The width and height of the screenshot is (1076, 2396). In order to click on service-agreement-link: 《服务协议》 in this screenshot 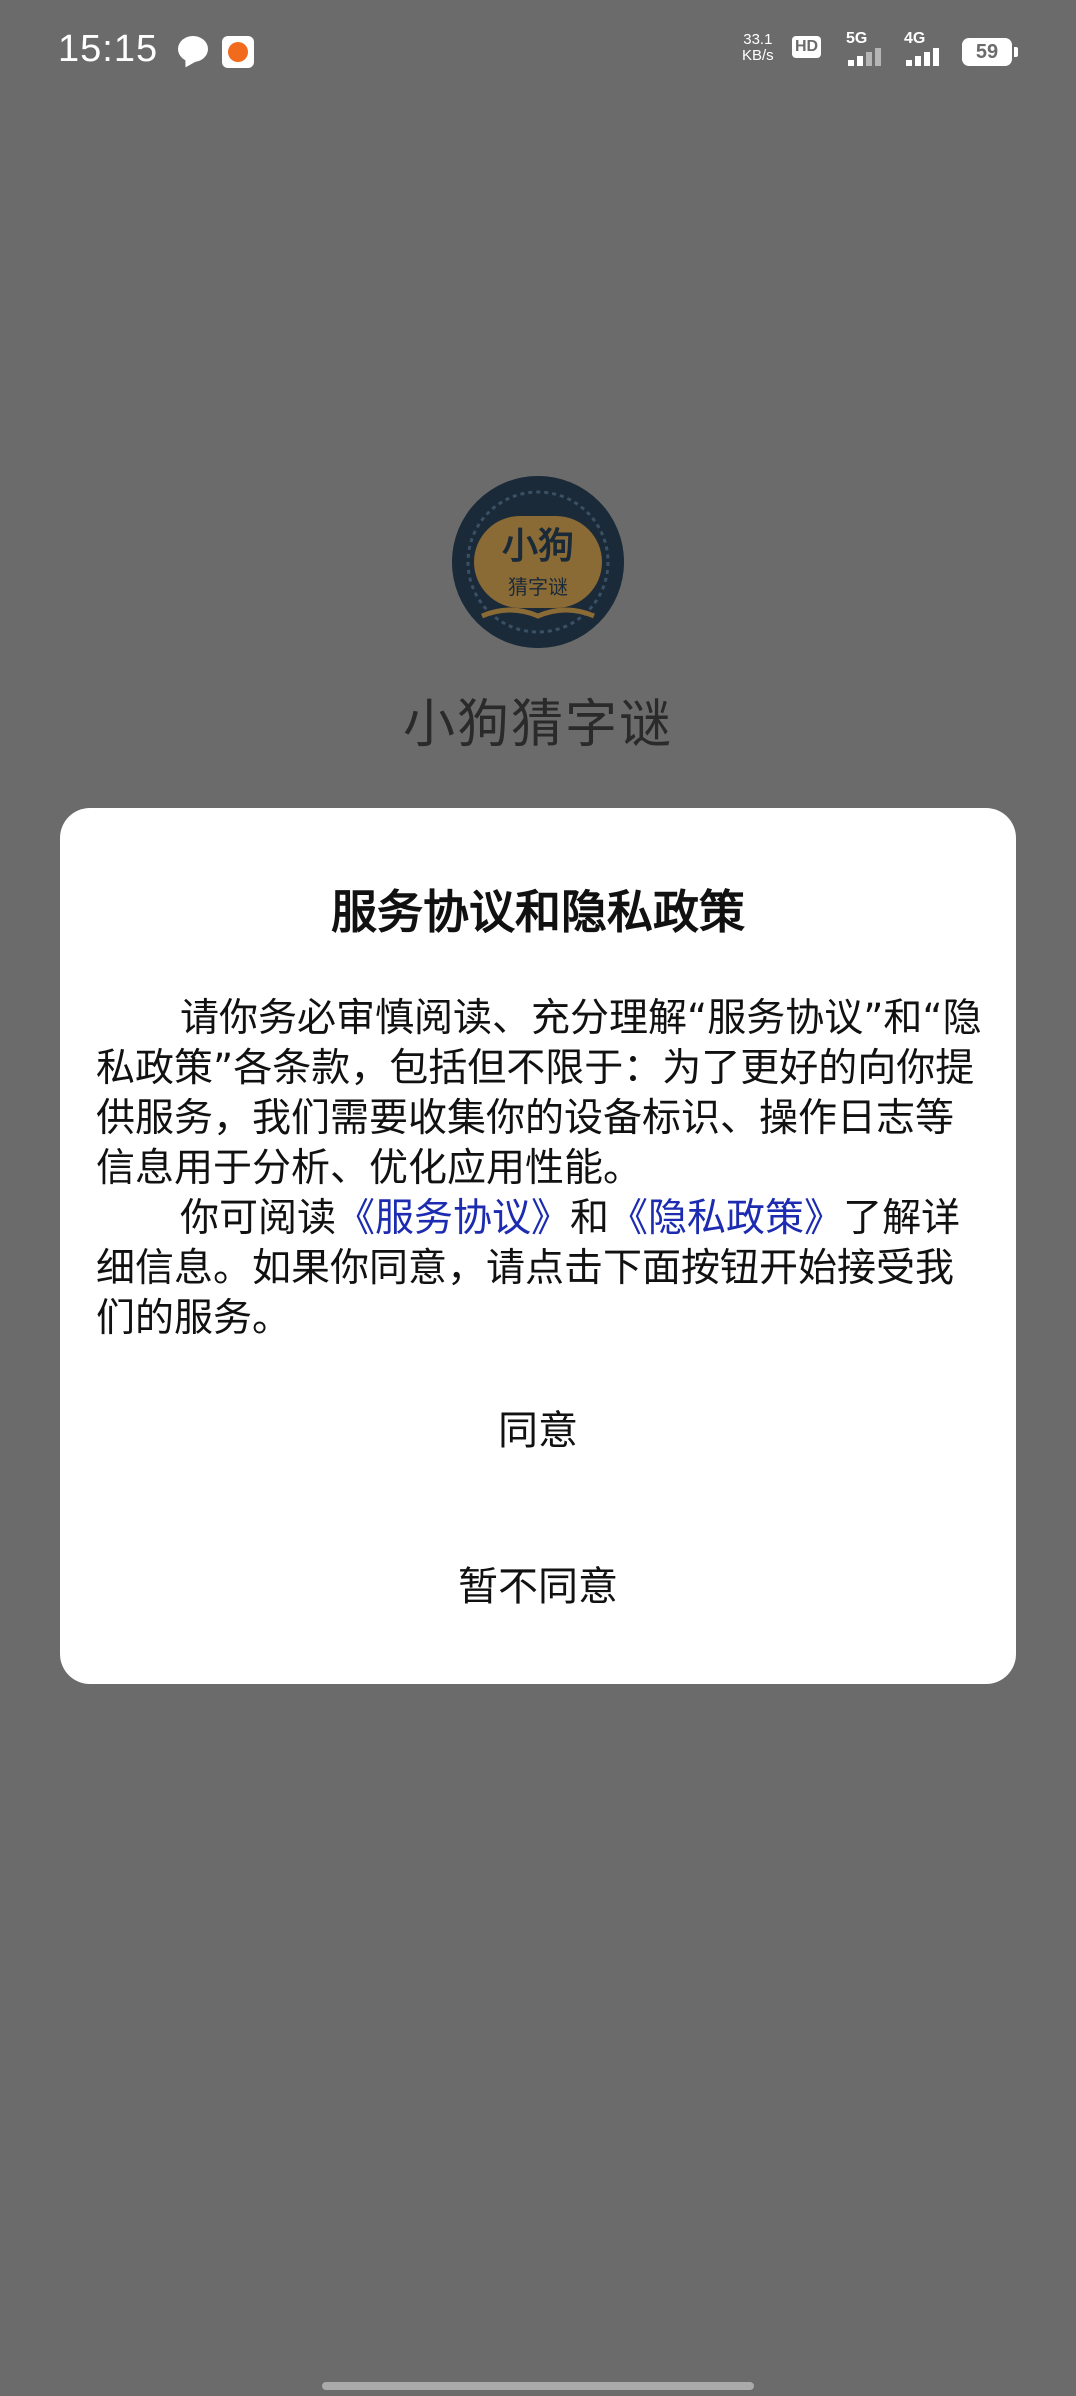, I will do `click(453, 1218)`.